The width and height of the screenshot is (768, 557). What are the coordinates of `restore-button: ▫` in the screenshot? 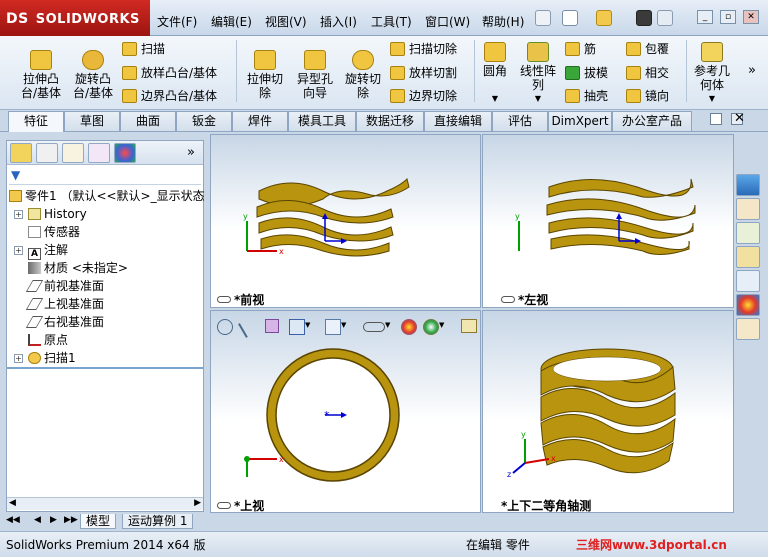 It's located at (728, 17).